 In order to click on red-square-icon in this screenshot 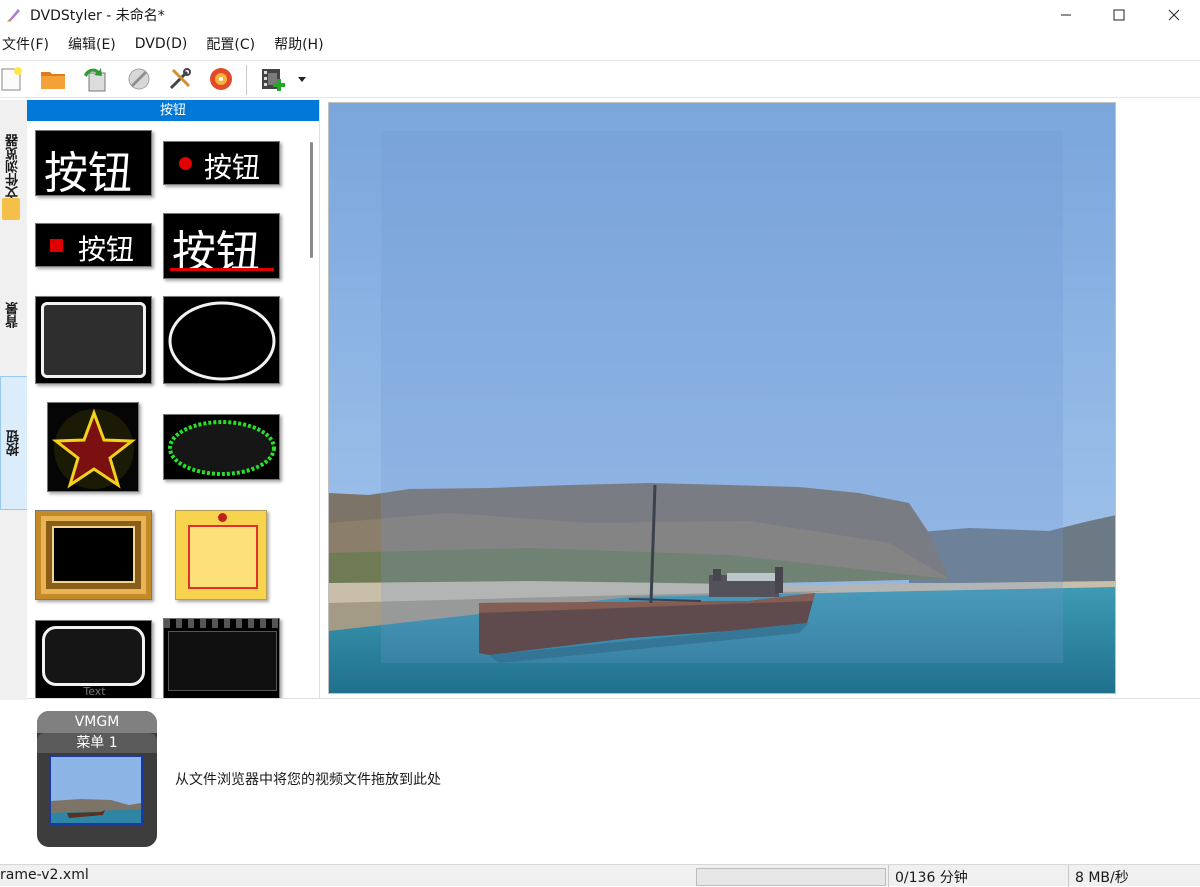, I will do `click(56, 245)`.